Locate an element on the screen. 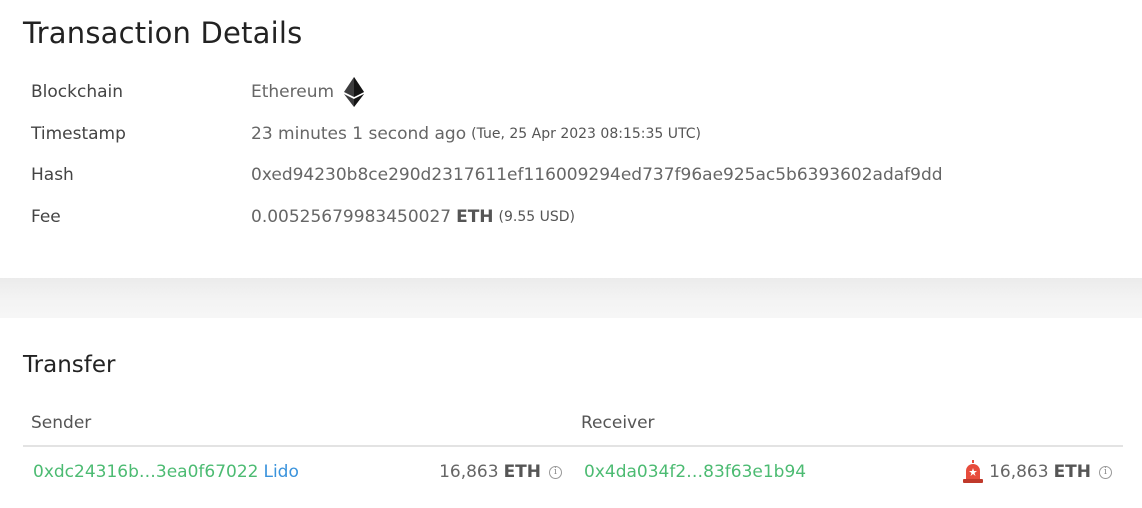  blockchain-value-group: Ethereum is located at coordinates (308, 92).